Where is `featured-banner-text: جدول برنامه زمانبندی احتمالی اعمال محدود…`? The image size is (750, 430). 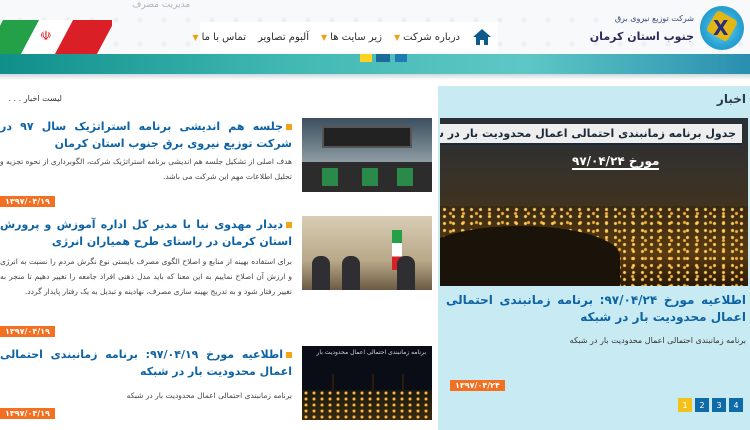 featured-banner-text: جدول برنامه زمانبندی احتمالی اعمال محدود… is located at coordinates (591, 134).